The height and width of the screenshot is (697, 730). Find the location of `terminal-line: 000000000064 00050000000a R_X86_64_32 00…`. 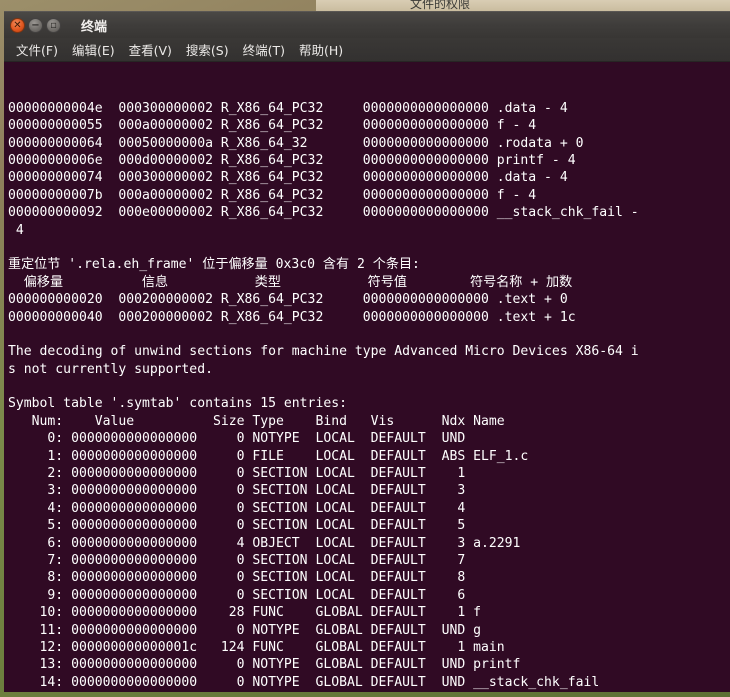

terminal-line: 000000000064 00050000000a R_X86_64_32 00… is located at coordinates (296, 143).